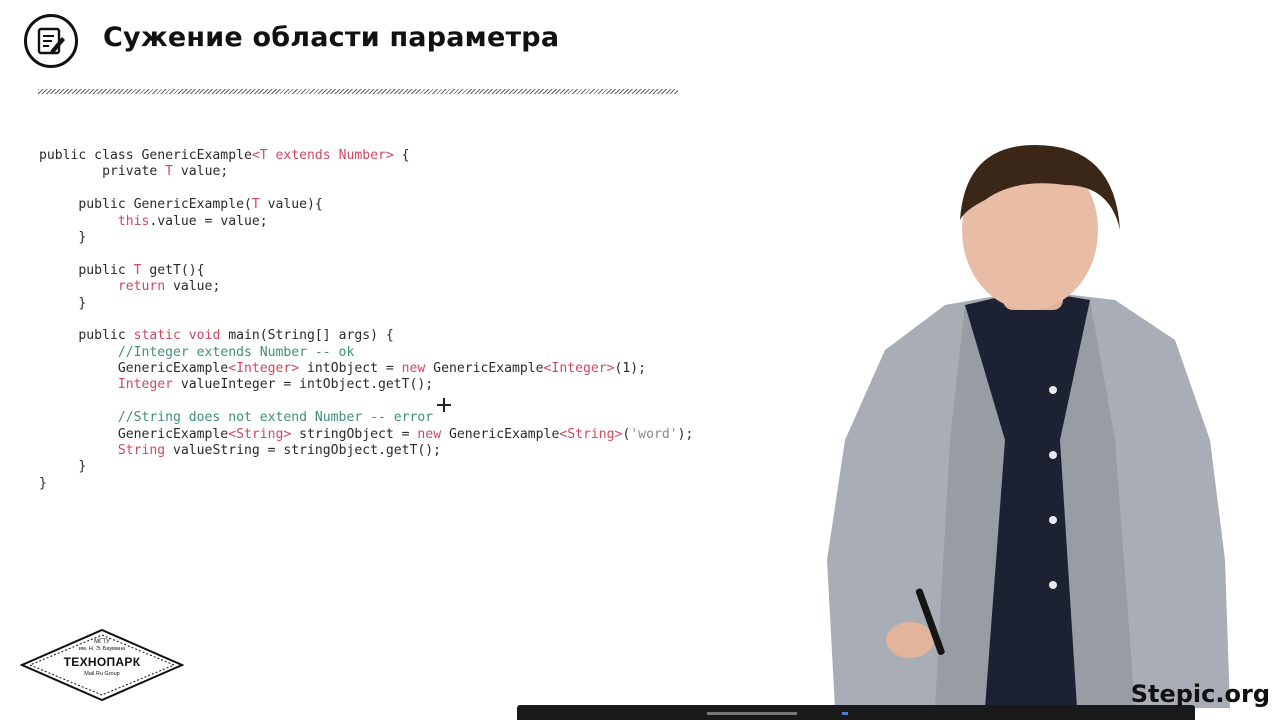 This screenshot has height=720, width=1280. What do you see at coordinates (102, 172) in the screenshot?
I see `code-token: private` at bounding box center [102, 172].